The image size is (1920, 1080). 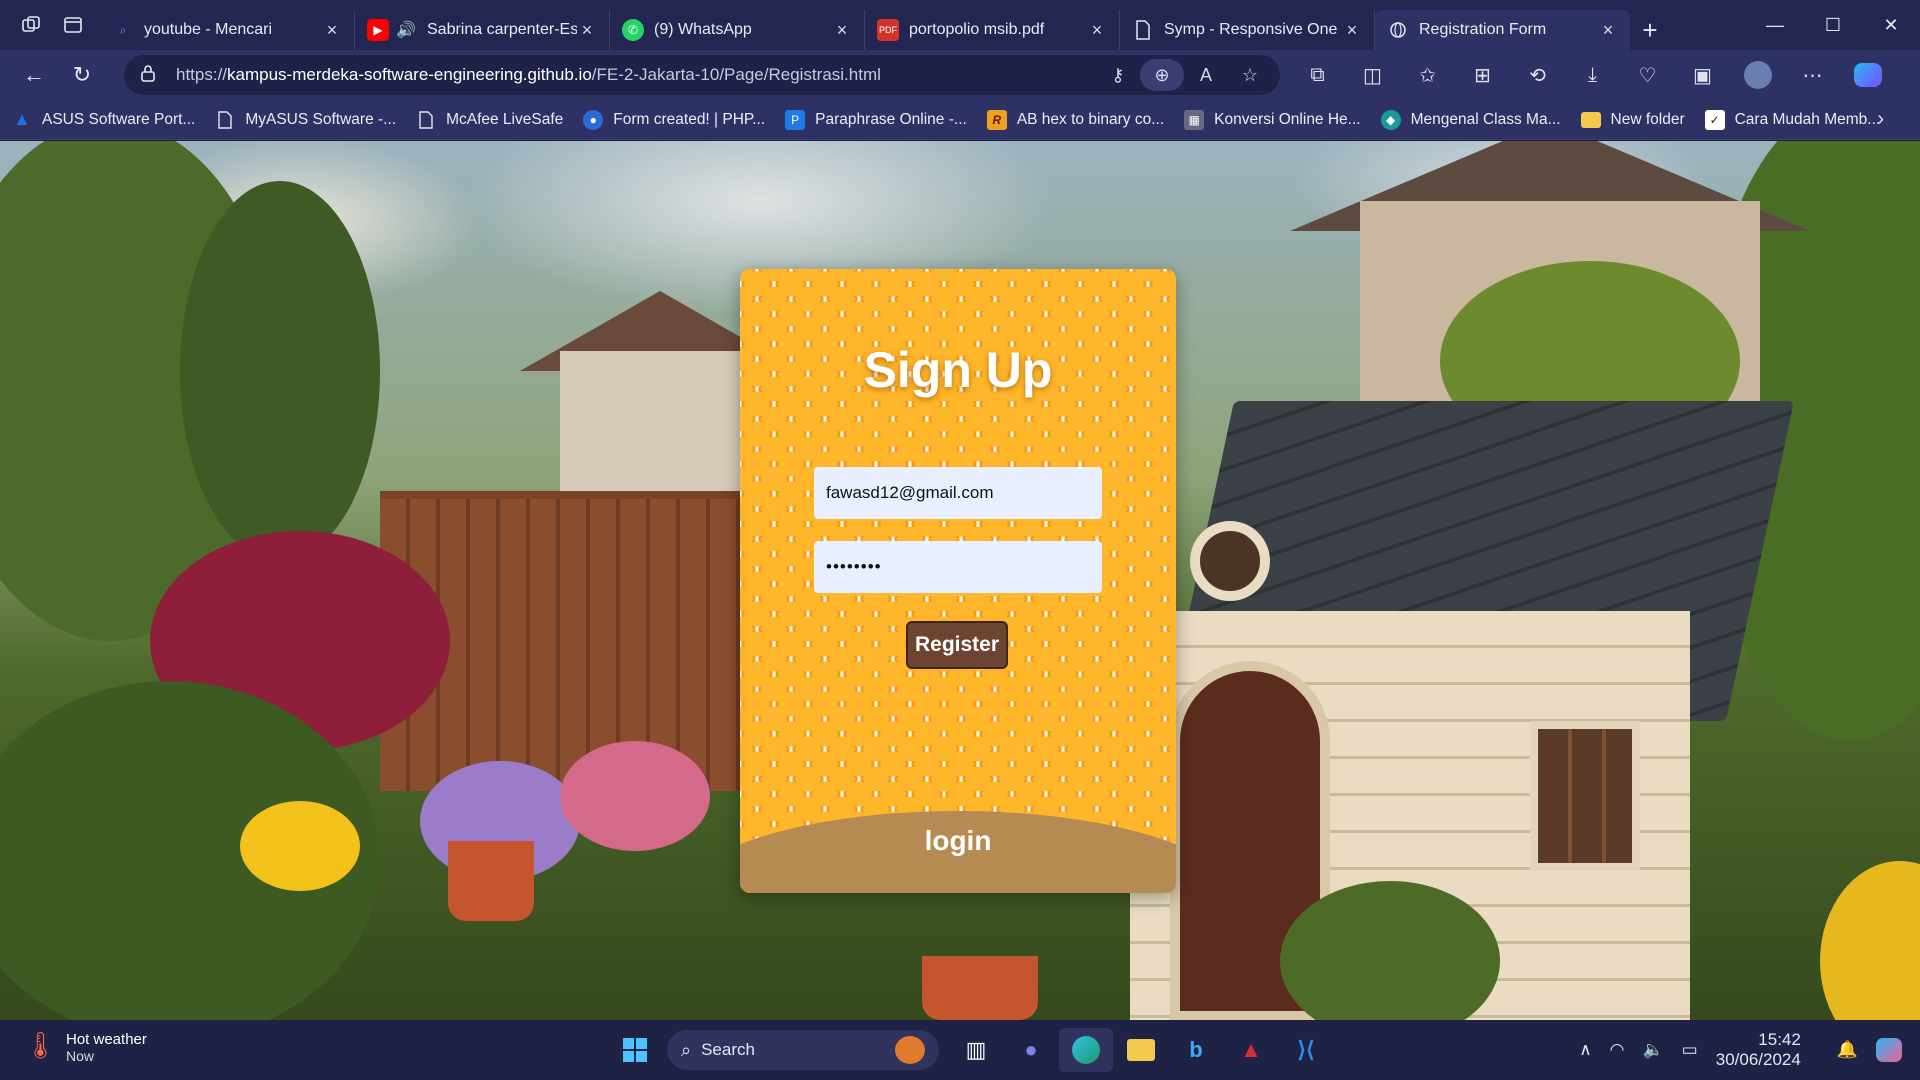 I want to click on edge-icon, so click(x=1086, y=1050).